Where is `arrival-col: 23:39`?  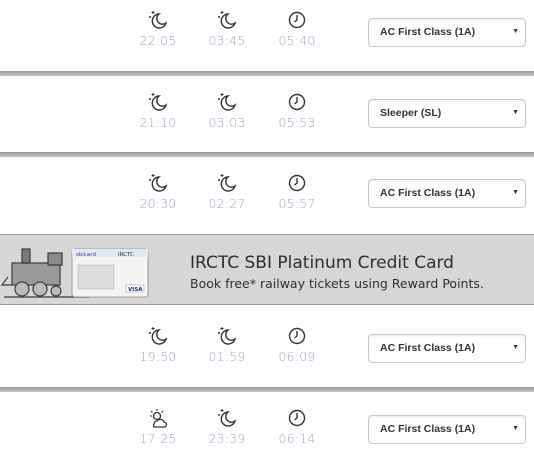 arrival-col: 23:39 is located at coordinates (227, 426).